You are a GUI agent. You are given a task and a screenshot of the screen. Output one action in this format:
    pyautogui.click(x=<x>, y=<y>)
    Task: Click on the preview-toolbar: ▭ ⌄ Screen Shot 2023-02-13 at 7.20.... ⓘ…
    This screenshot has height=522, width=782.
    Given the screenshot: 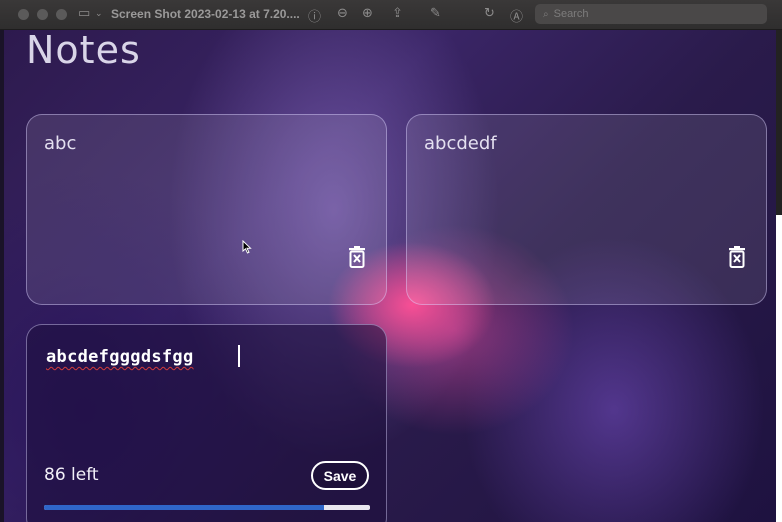 What is the action you would take?
    pyautogui.click(x=391, y=15)
    